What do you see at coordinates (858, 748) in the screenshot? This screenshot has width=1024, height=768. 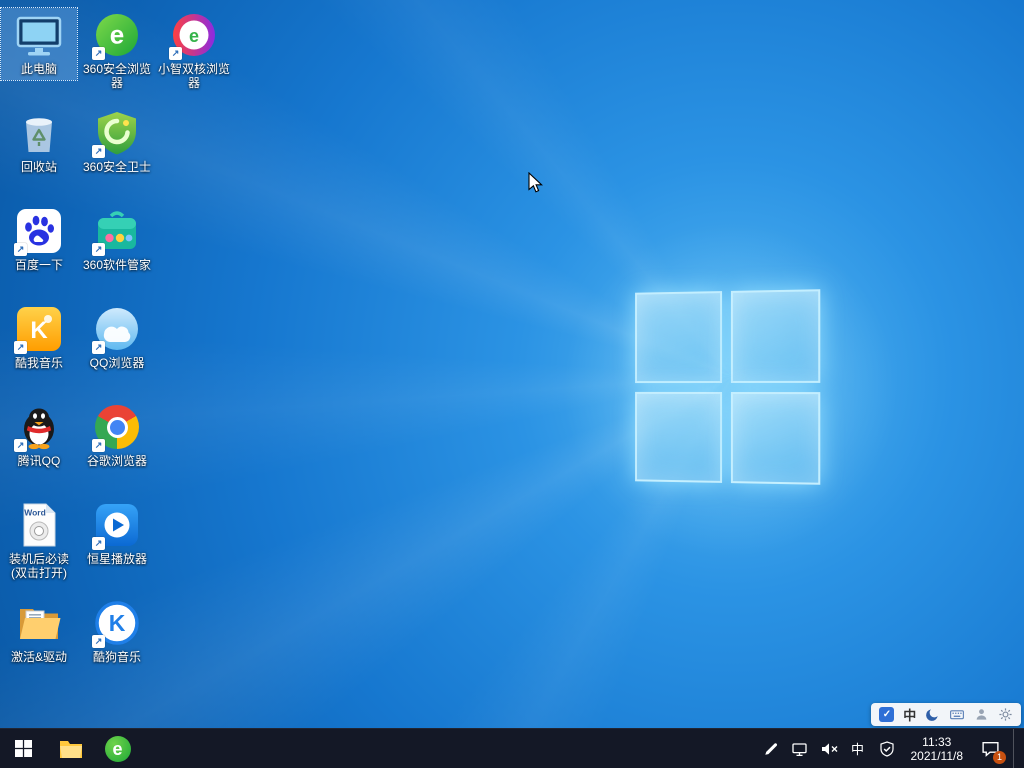 I see `ime-language-indicator: 中` at bounding box center [858, 748].